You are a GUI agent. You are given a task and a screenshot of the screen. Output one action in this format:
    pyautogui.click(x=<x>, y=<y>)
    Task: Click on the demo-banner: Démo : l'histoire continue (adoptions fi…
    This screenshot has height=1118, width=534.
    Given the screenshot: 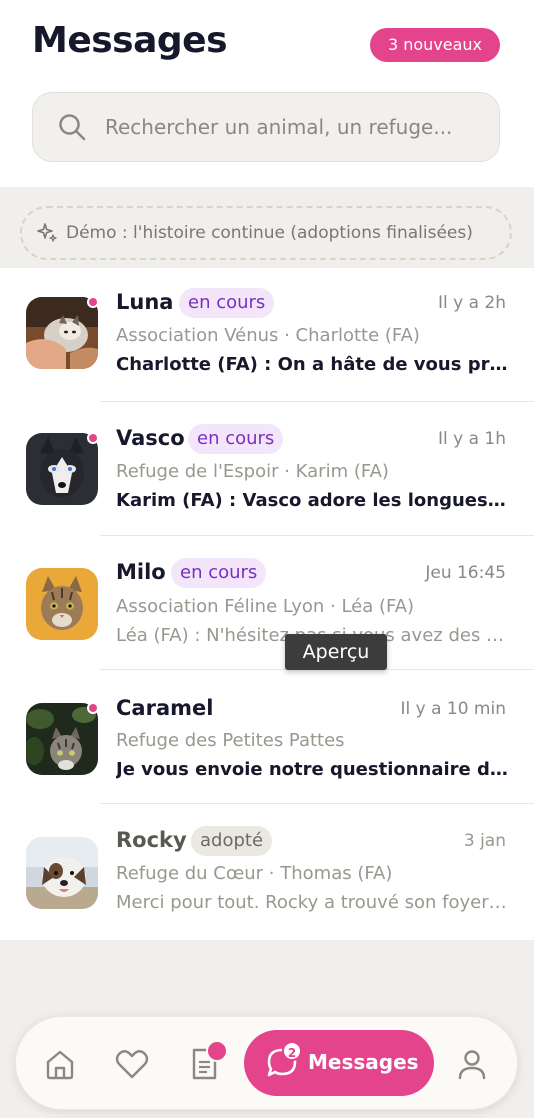 What is the action you would take?
    pyautogui.click(x=266, y=233)
    